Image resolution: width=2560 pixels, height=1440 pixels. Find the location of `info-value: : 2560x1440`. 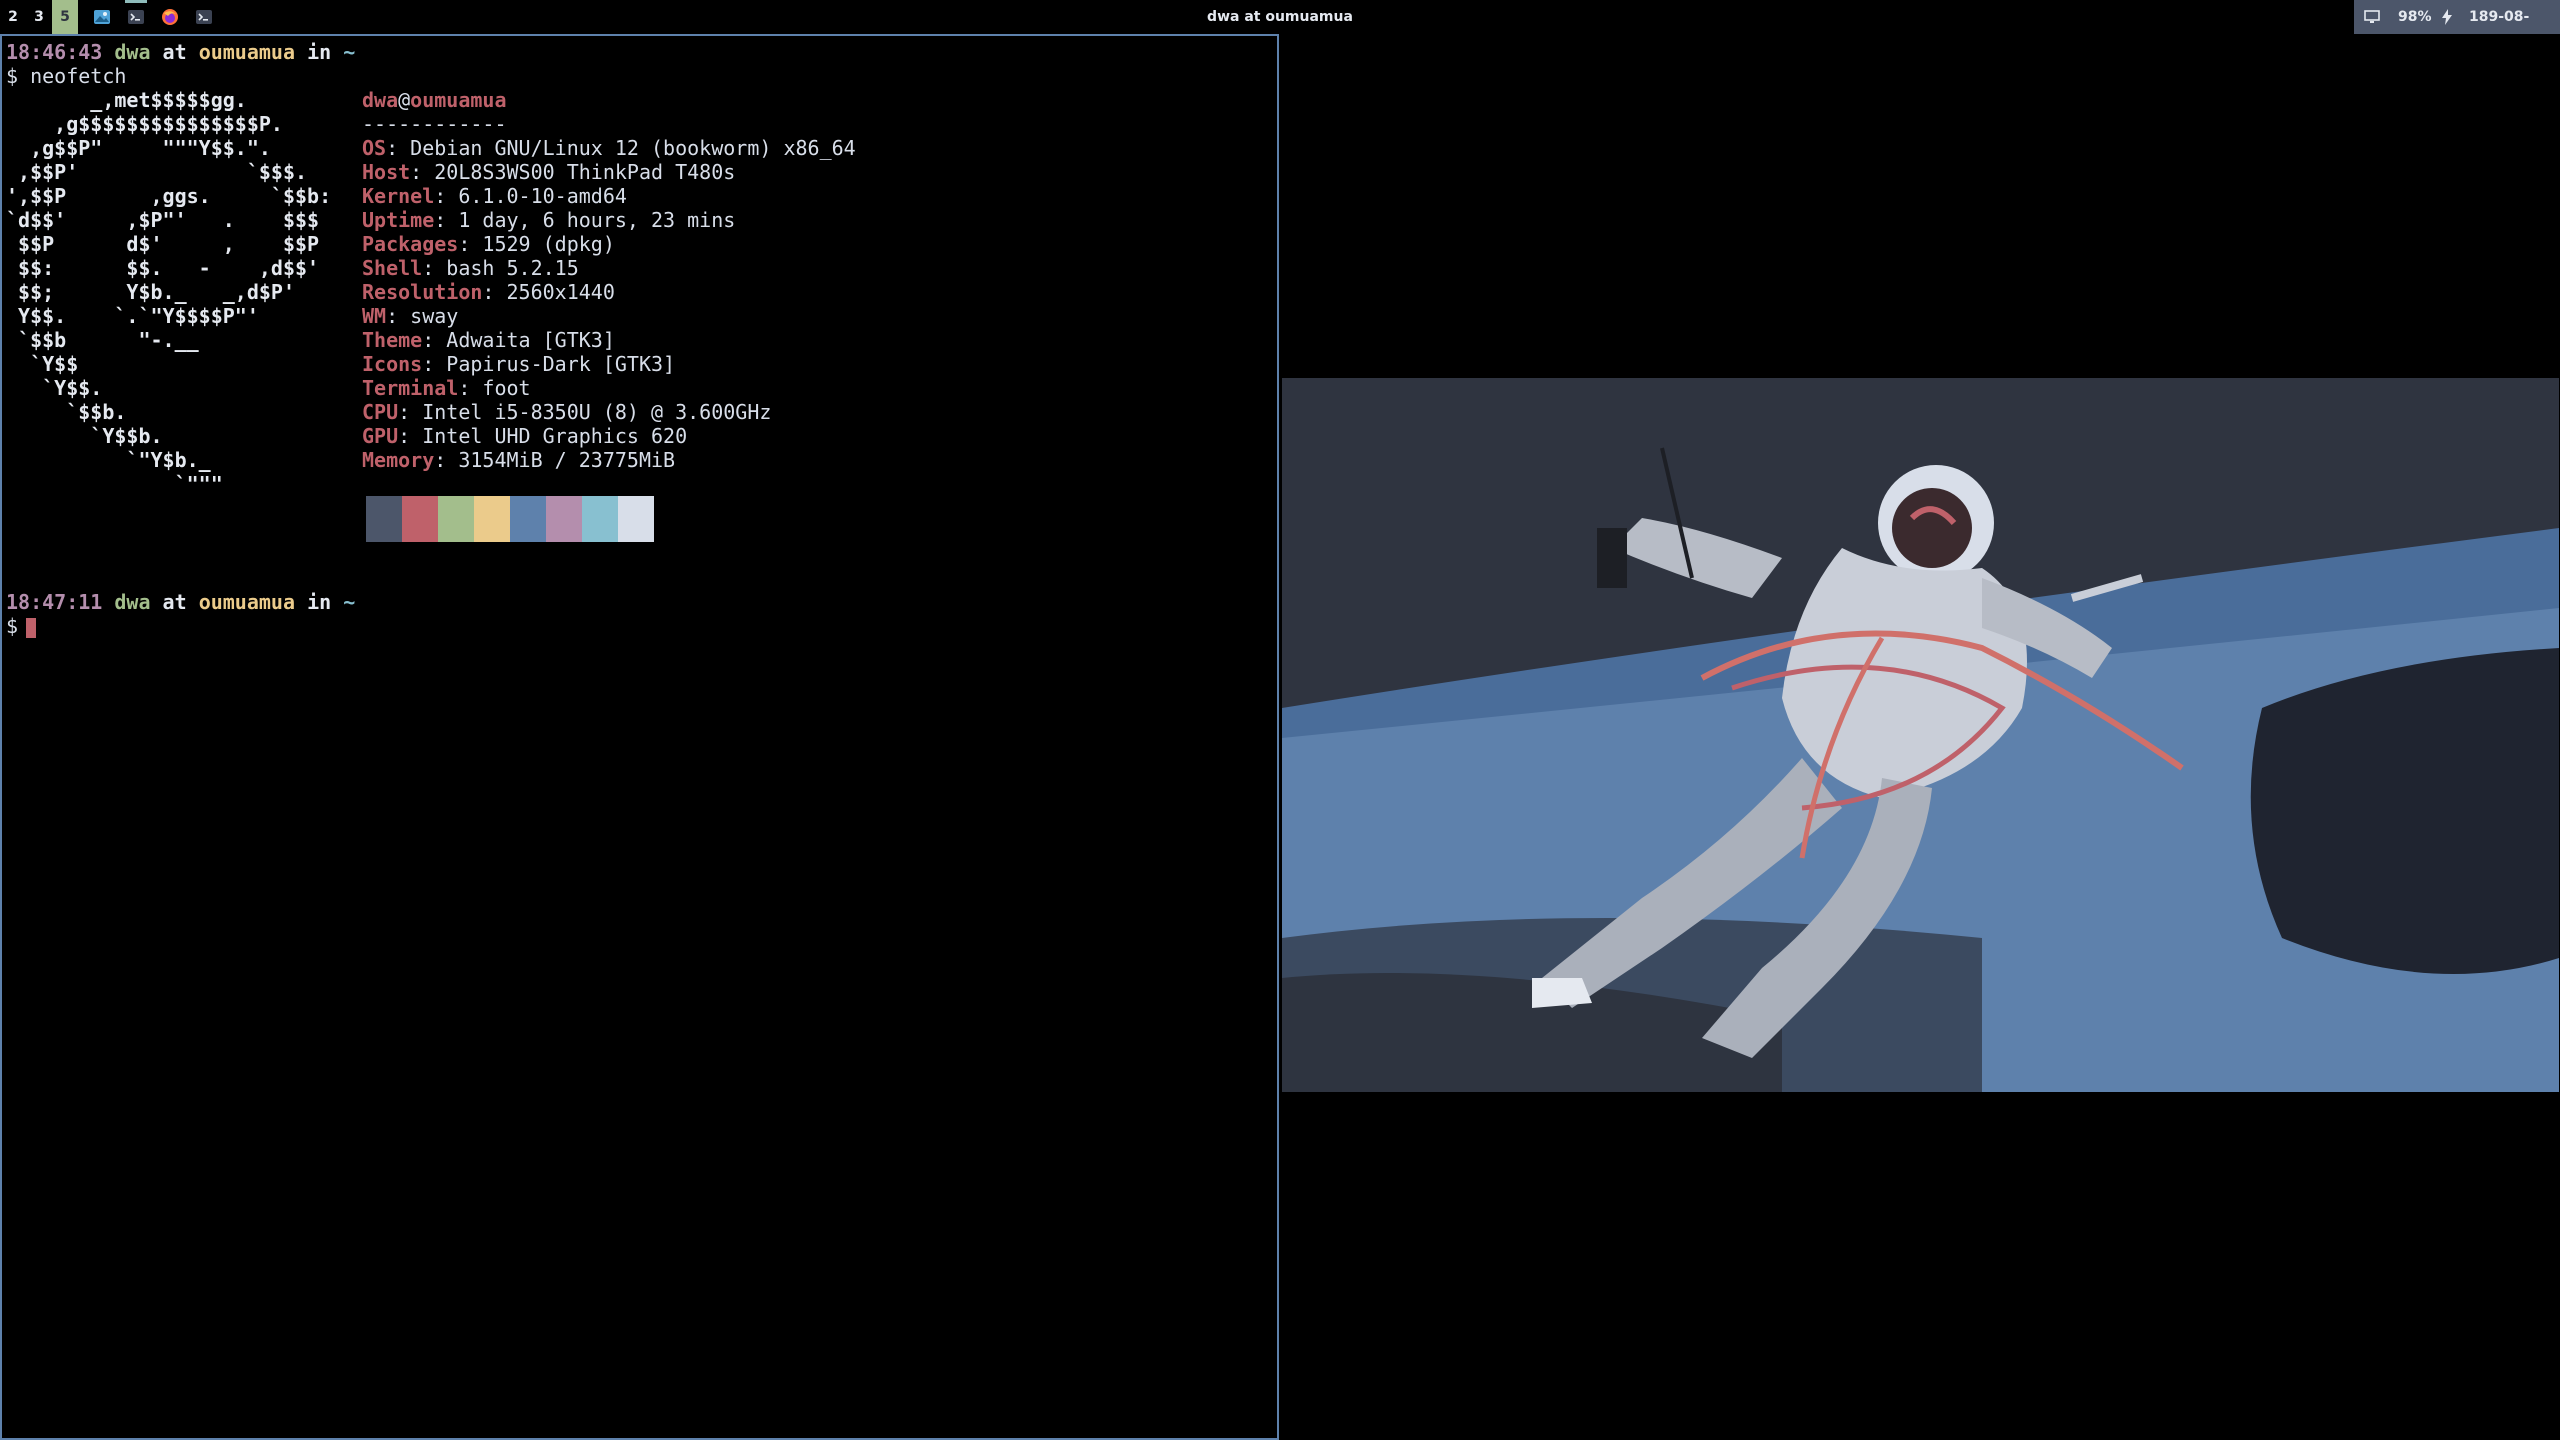

info-value: : 2560x1440 is located at coordinates (548, 292).